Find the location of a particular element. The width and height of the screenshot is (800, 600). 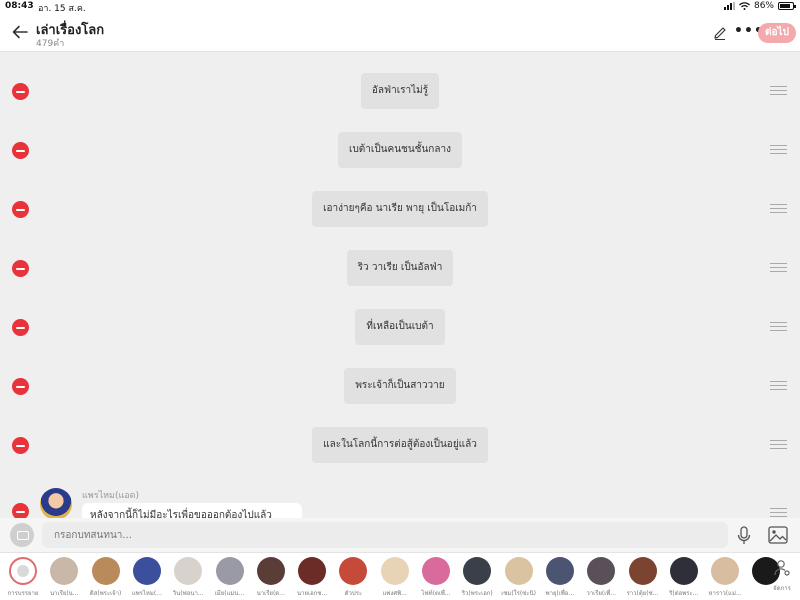

delete-icon is located at coordinates (20, 510).